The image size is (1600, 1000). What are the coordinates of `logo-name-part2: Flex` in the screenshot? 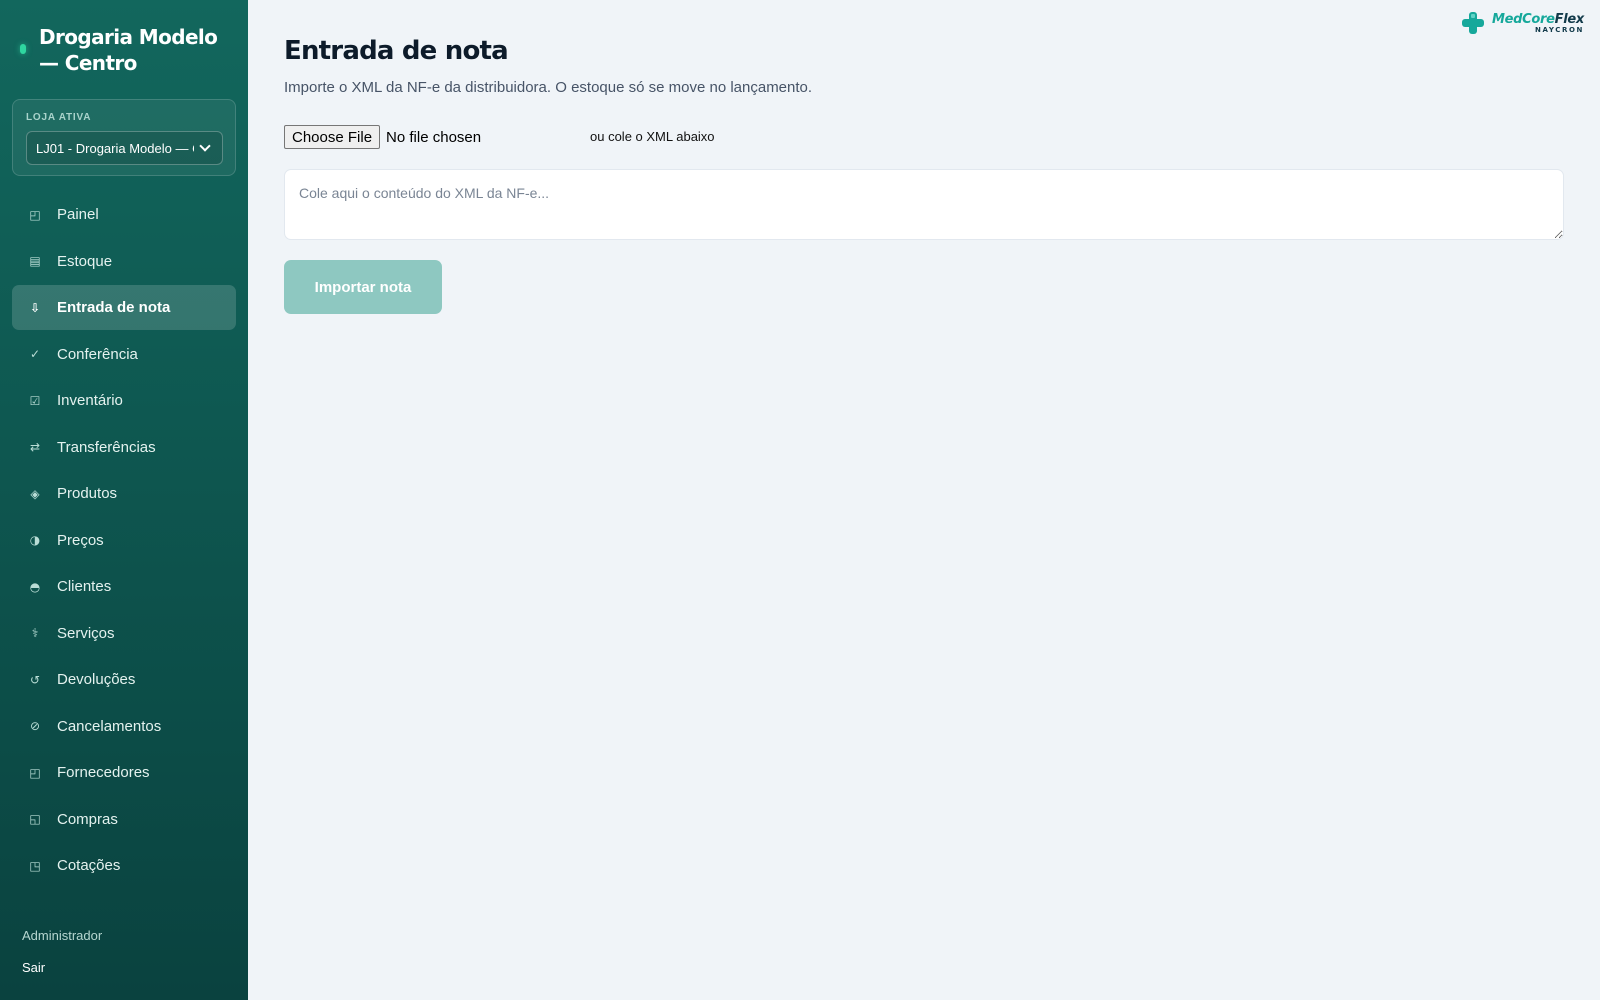 It's located at (1569, 19).